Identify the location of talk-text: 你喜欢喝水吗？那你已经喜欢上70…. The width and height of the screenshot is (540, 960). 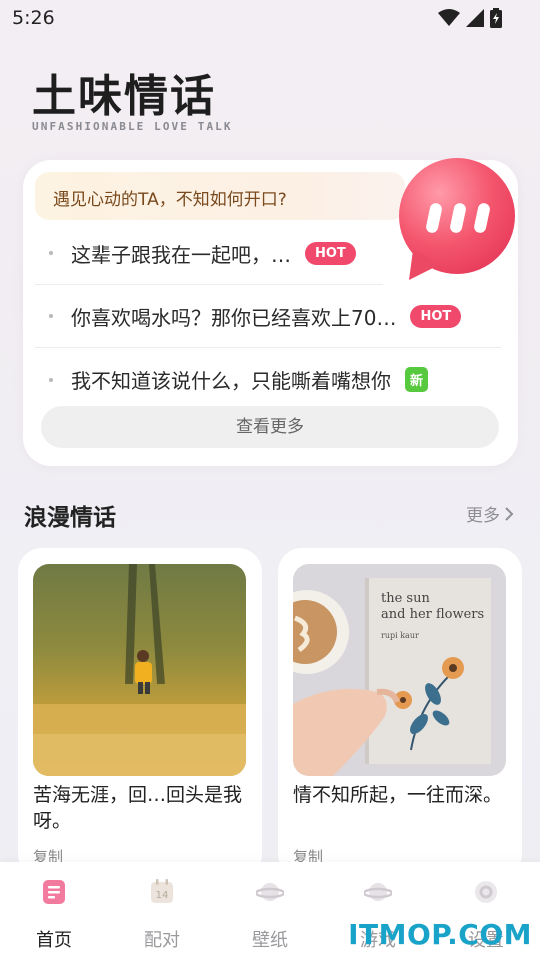
(234, 317).